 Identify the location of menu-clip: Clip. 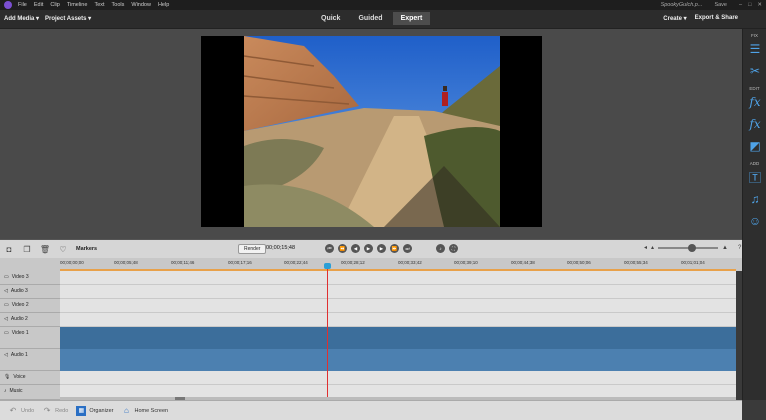
(54, 5).